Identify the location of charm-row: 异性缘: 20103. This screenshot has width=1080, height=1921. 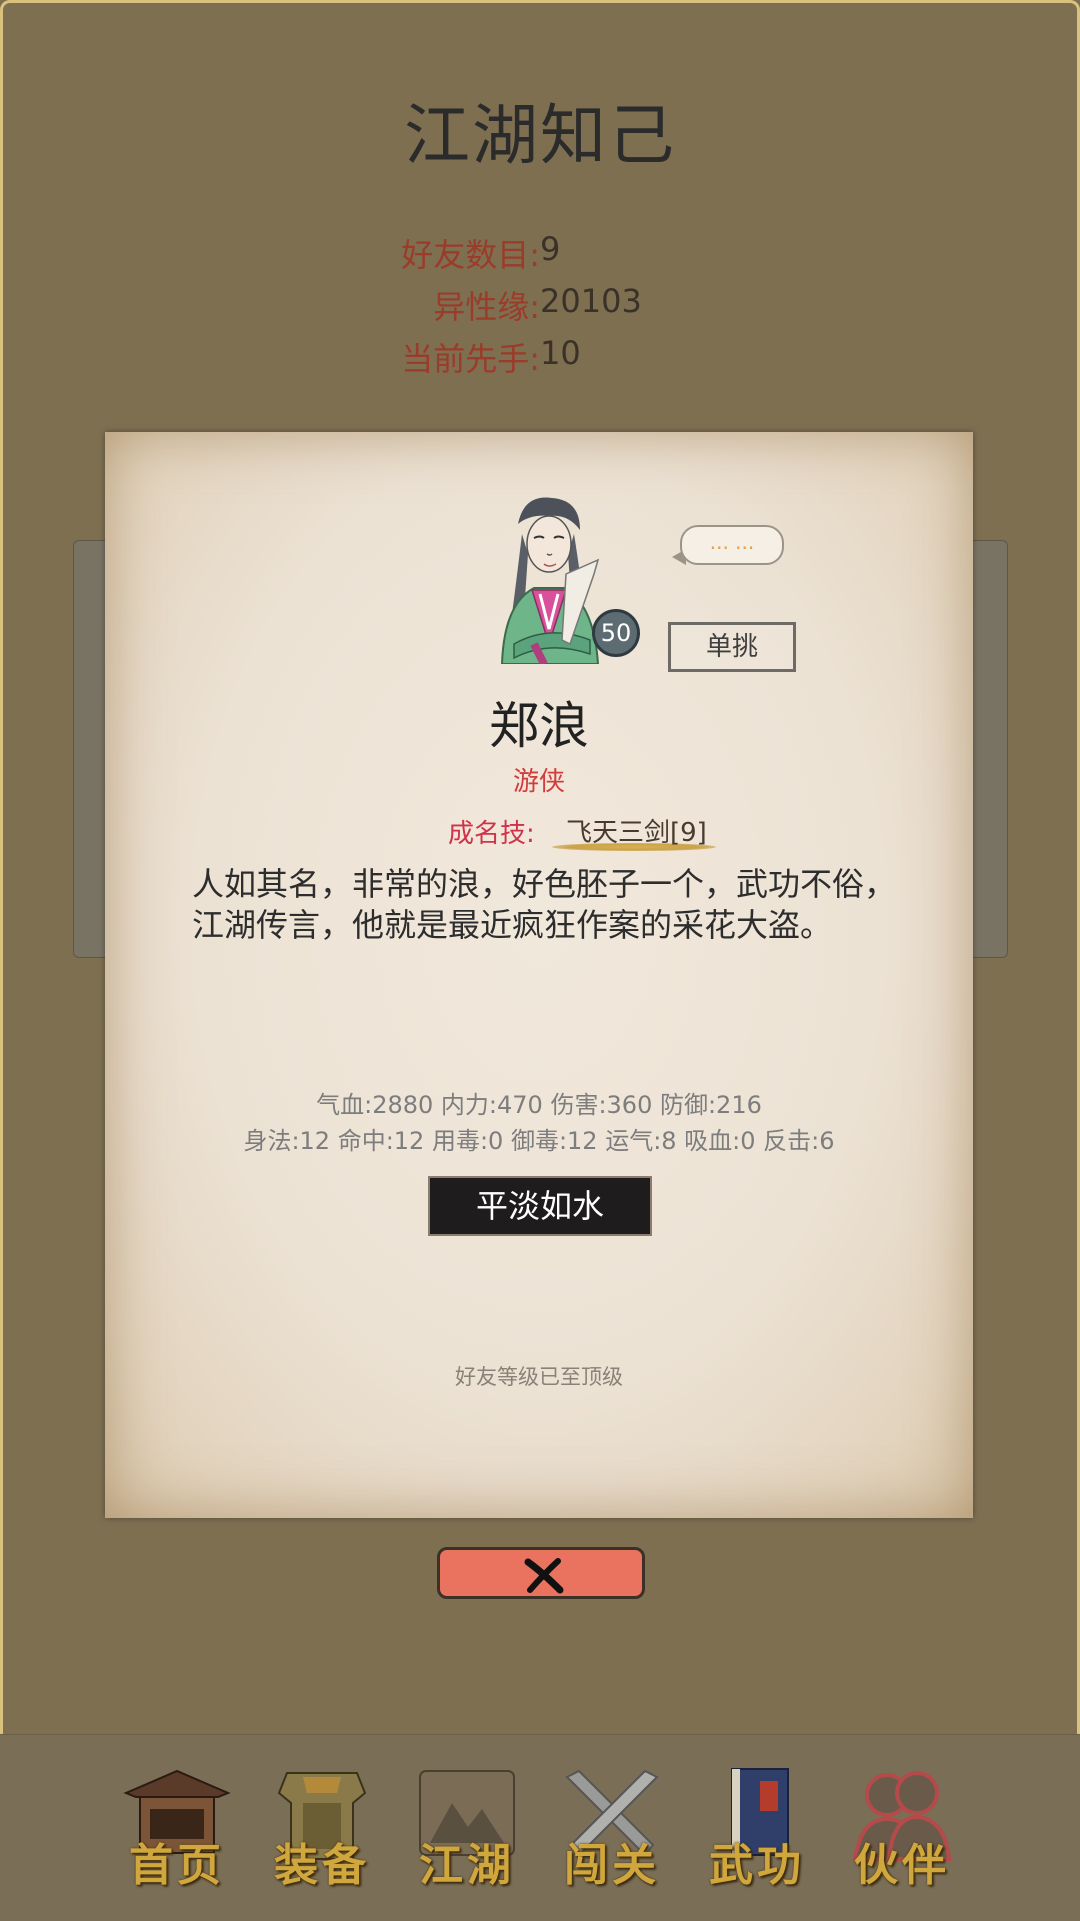
(540, 307).